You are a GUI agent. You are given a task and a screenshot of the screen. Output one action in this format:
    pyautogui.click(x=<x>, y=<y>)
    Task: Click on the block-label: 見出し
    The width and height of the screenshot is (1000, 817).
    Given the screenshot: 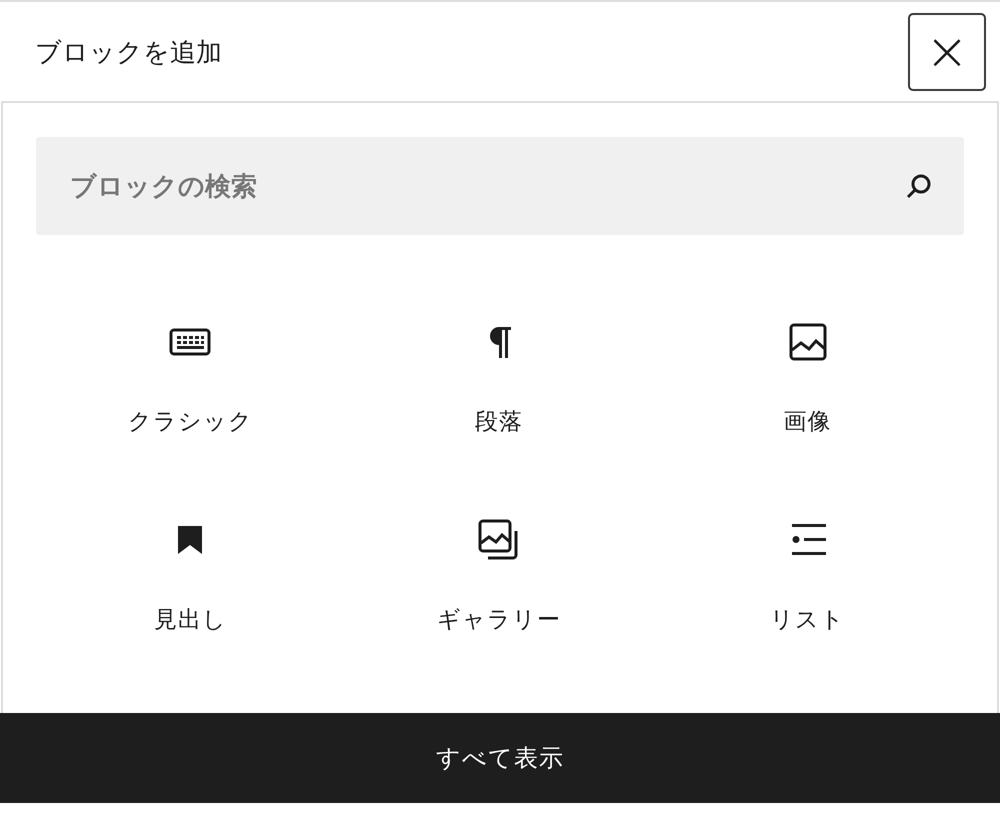 What is the action you would take?
    pyautogui.click(x=190, y=619)
    